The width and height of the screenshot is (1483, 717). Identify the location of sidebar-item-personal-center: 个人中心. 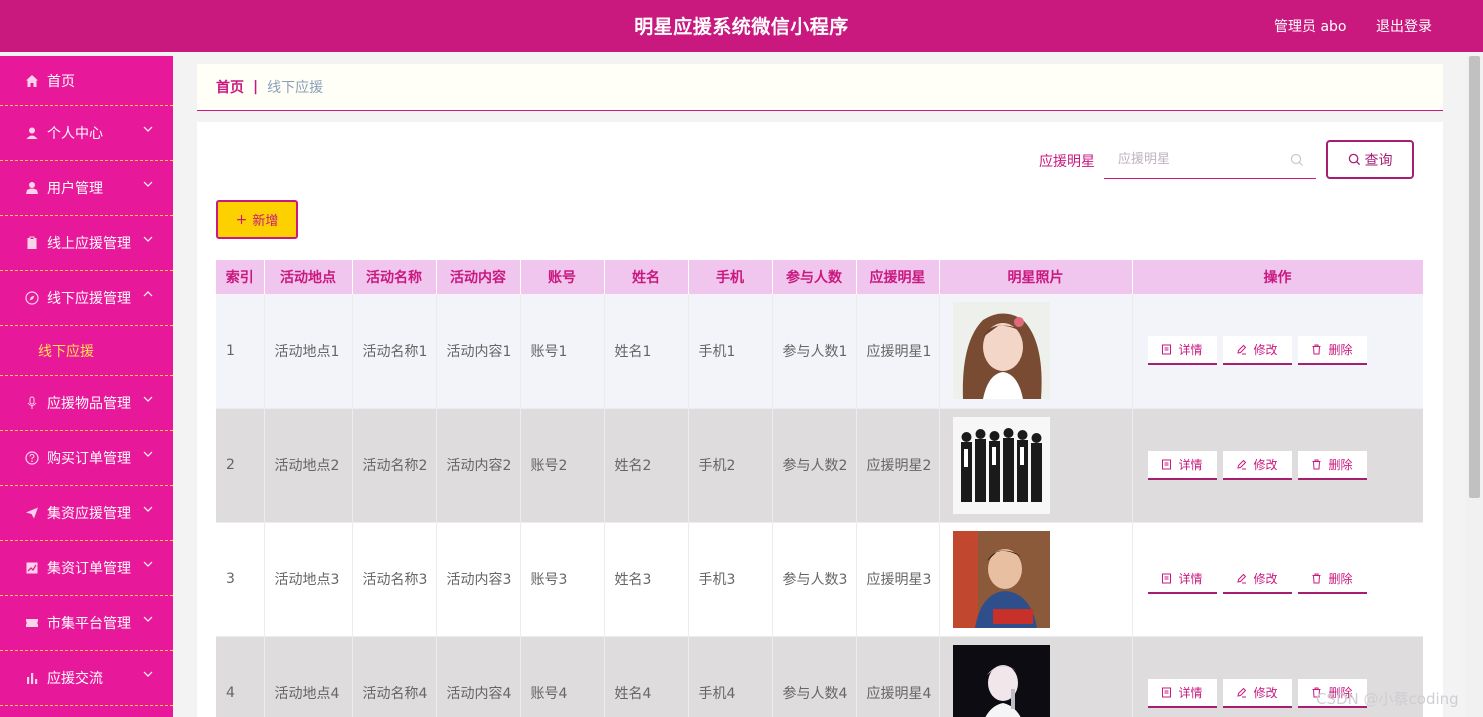
(86, 133).